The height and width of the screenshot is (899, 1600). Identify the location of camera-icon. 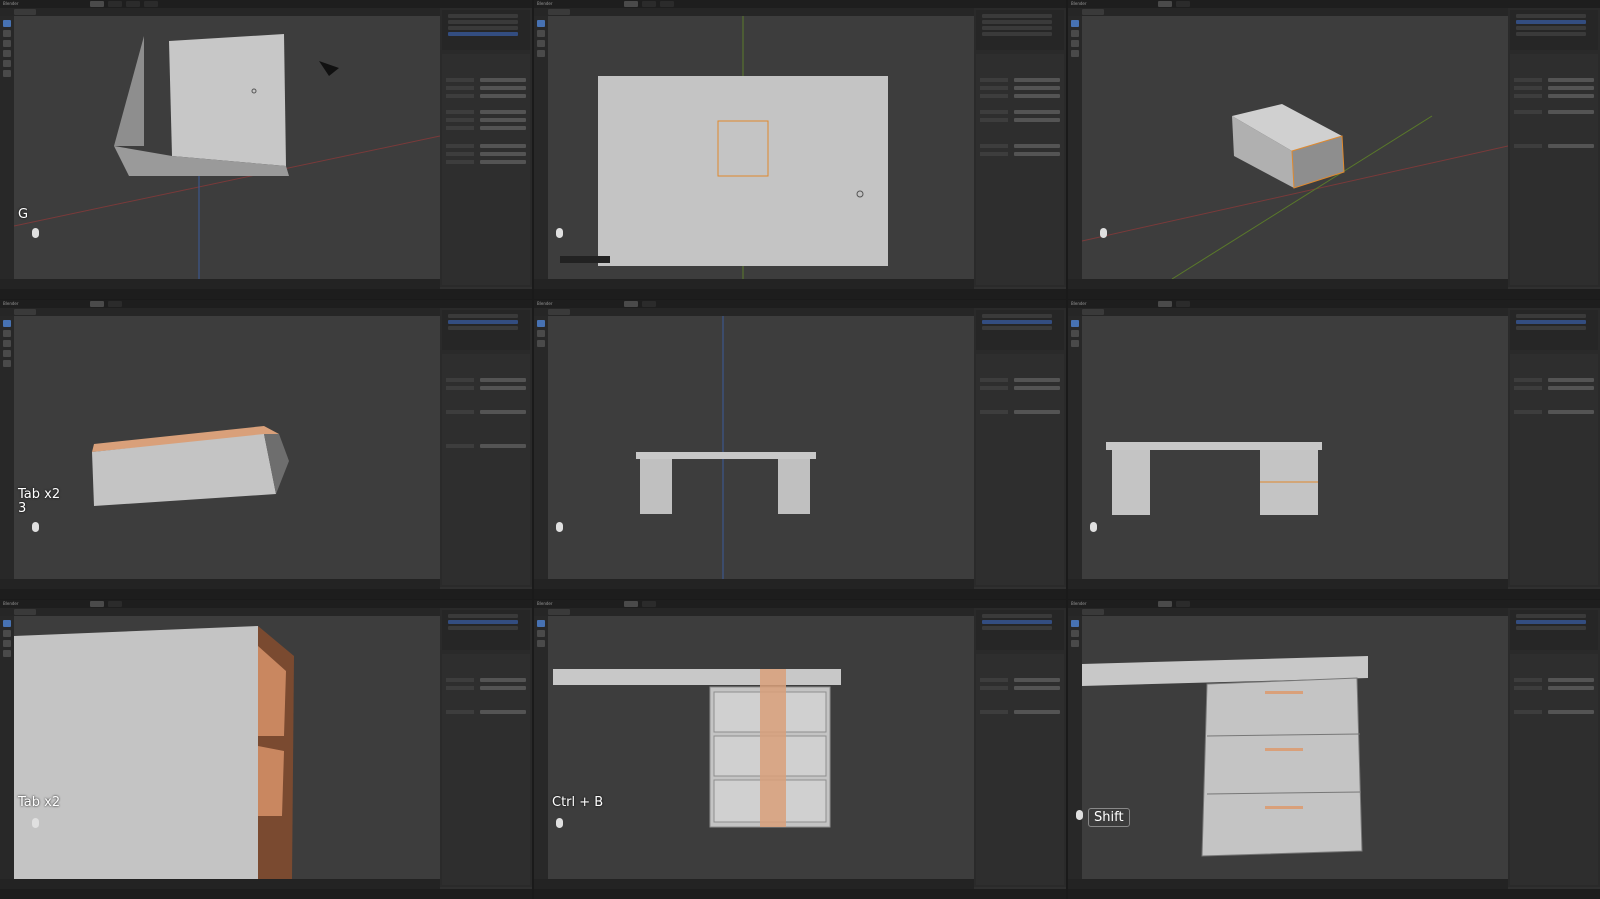
(329, 68).